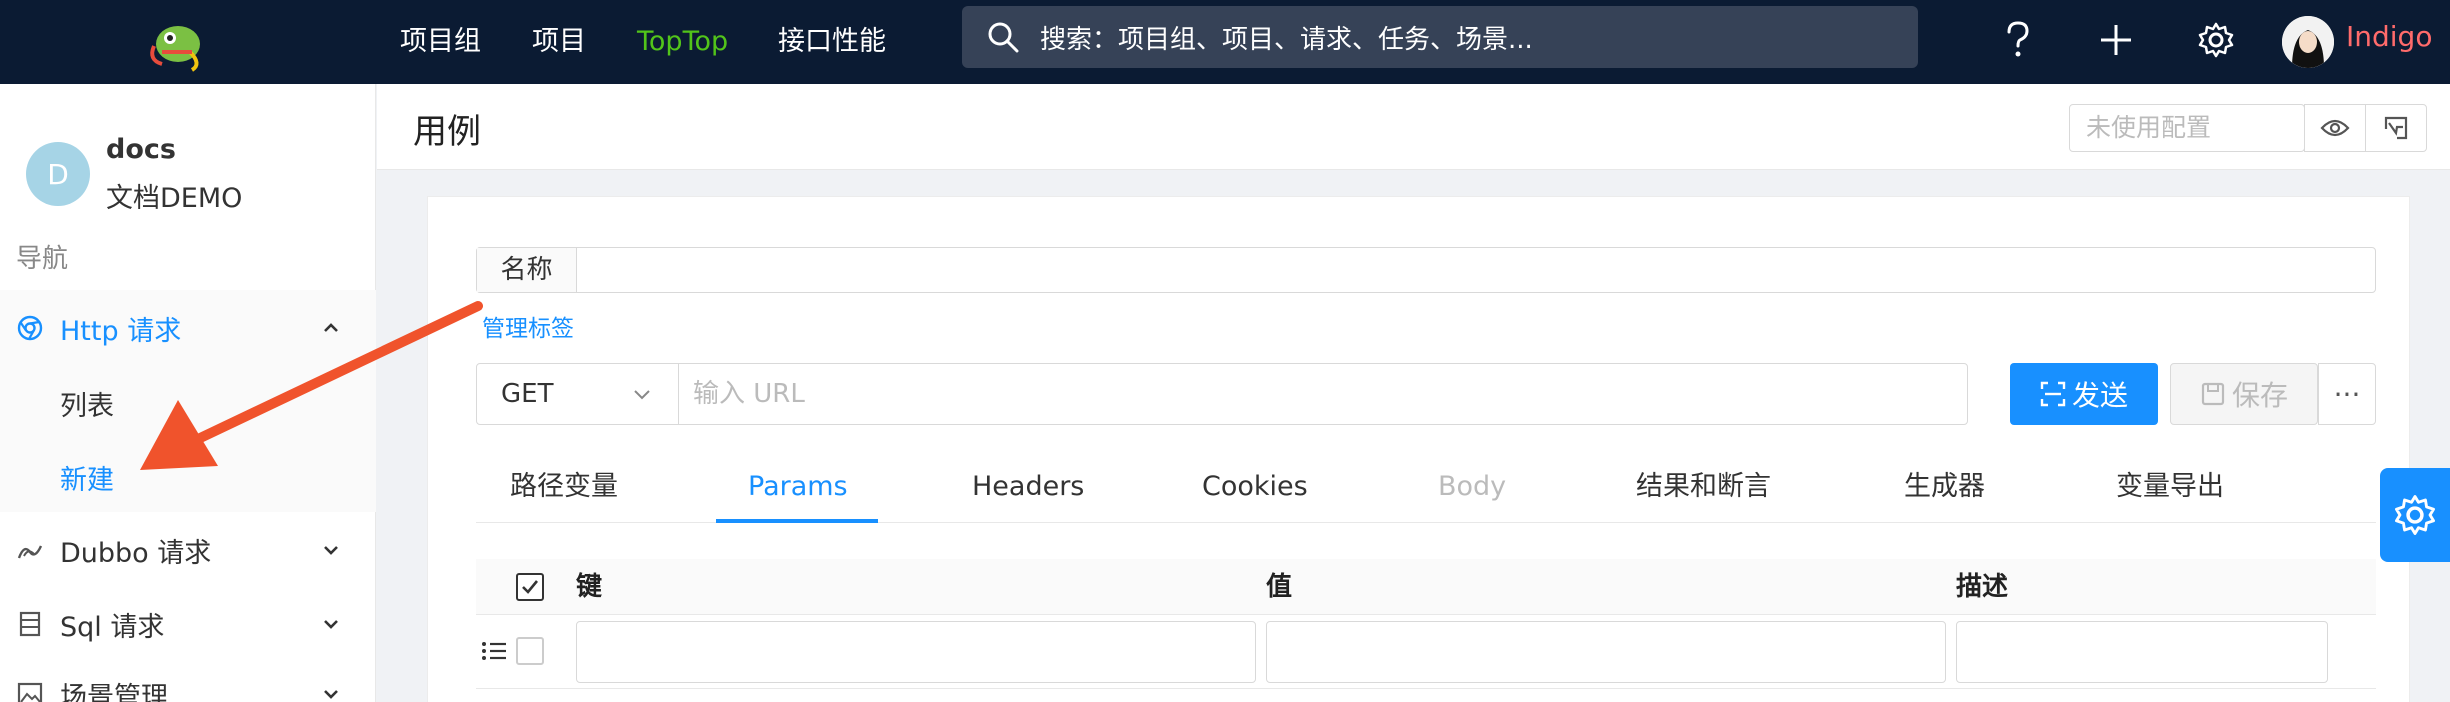 This screenshot has height=702, width=2450. What do you see at coordinates (2347, 394) in the screenshot?
I see `more-button: ···` at bounding box center [2347, 394].